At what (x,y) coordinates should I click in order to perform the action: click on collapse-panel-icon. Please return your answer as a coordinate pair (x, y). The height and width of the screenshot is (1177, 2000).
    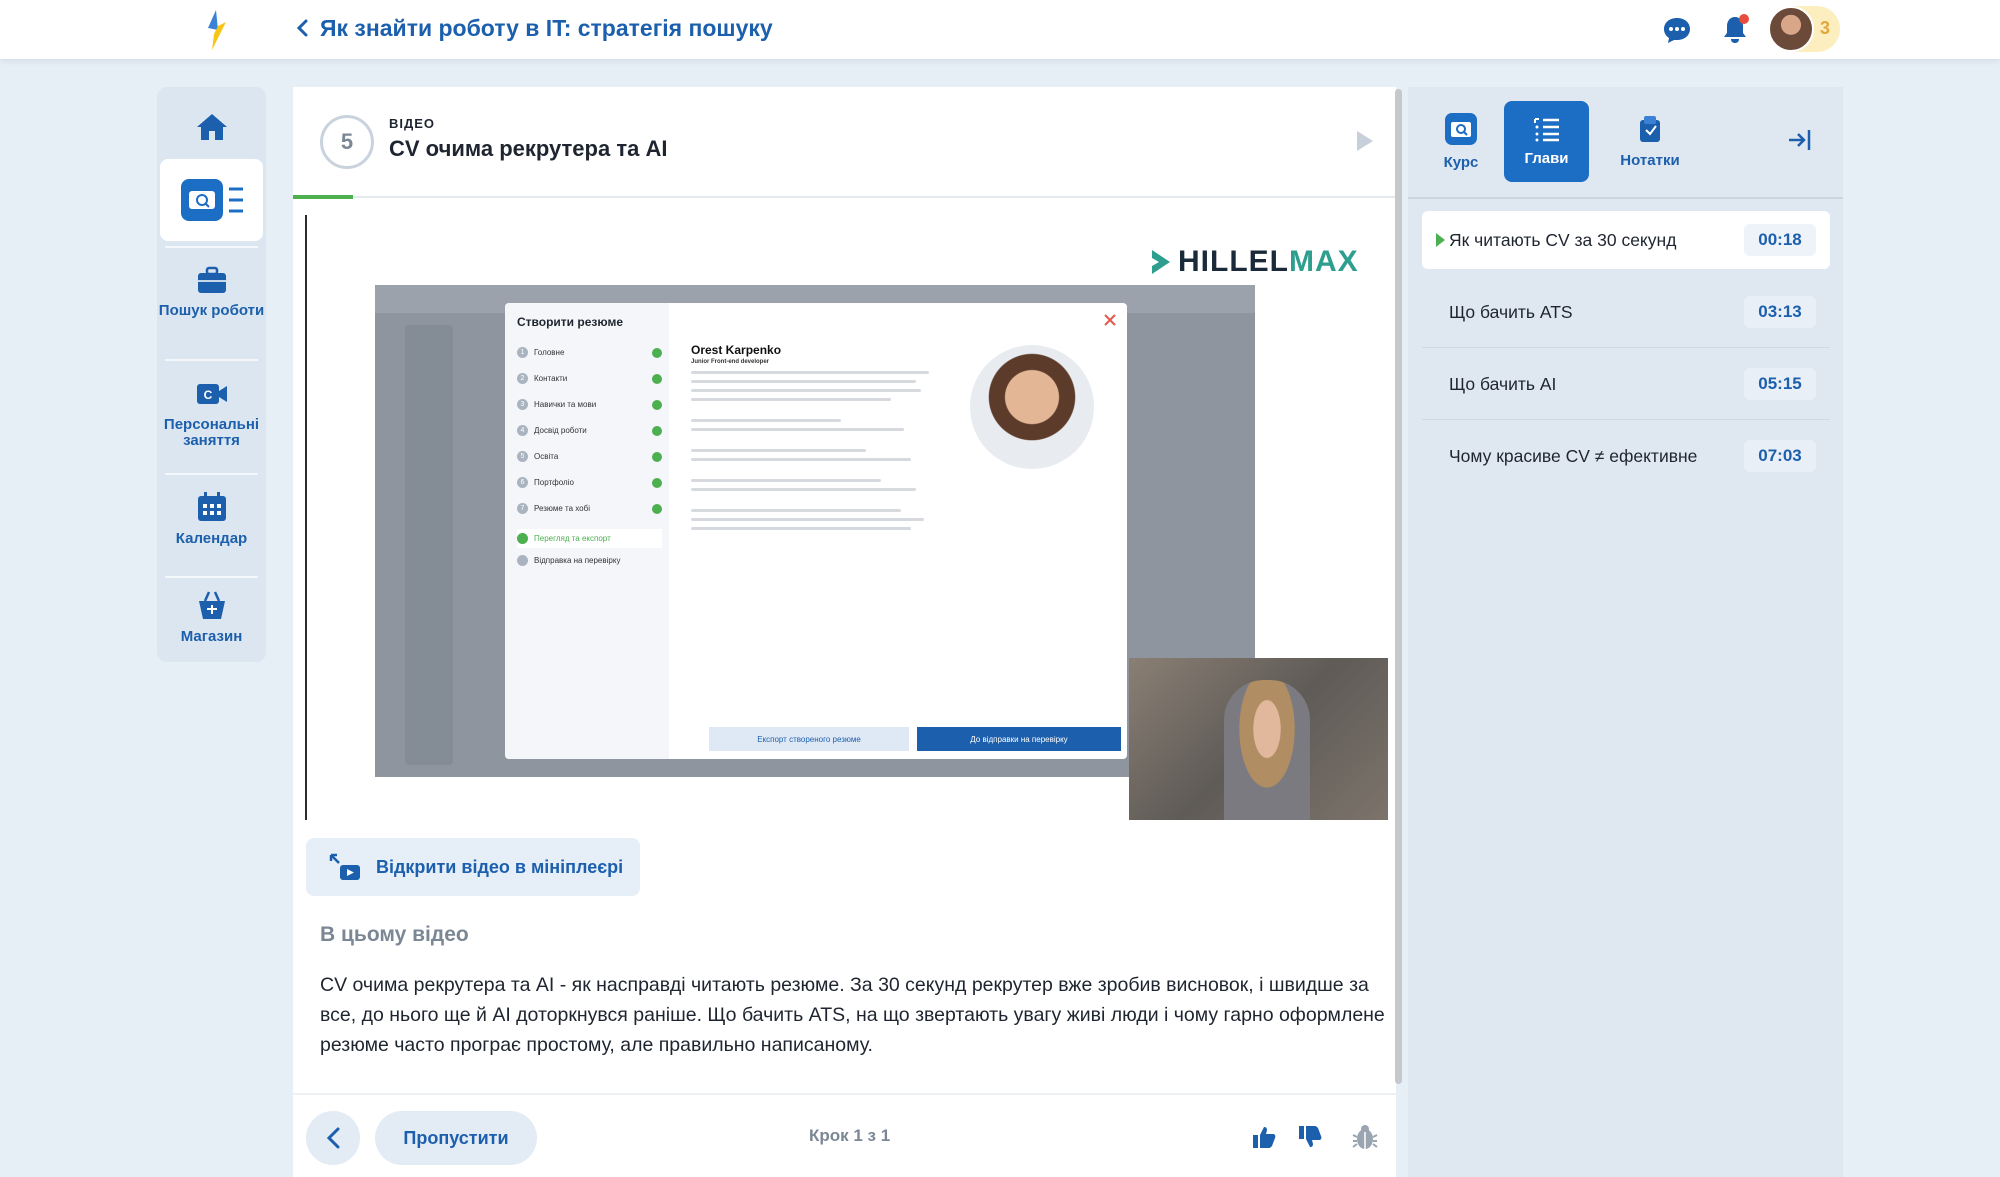
    Looking at the image, I should click on (1799, 140).